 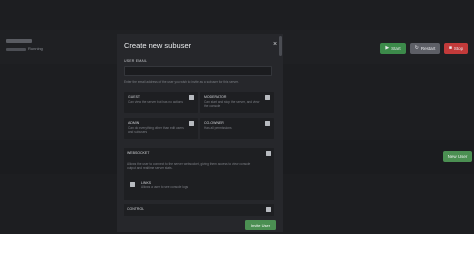 What do you see at coordinates (218, 128) in the screenshot?
I see `role-description: Has all permissions` at bounding box center [218, 128].